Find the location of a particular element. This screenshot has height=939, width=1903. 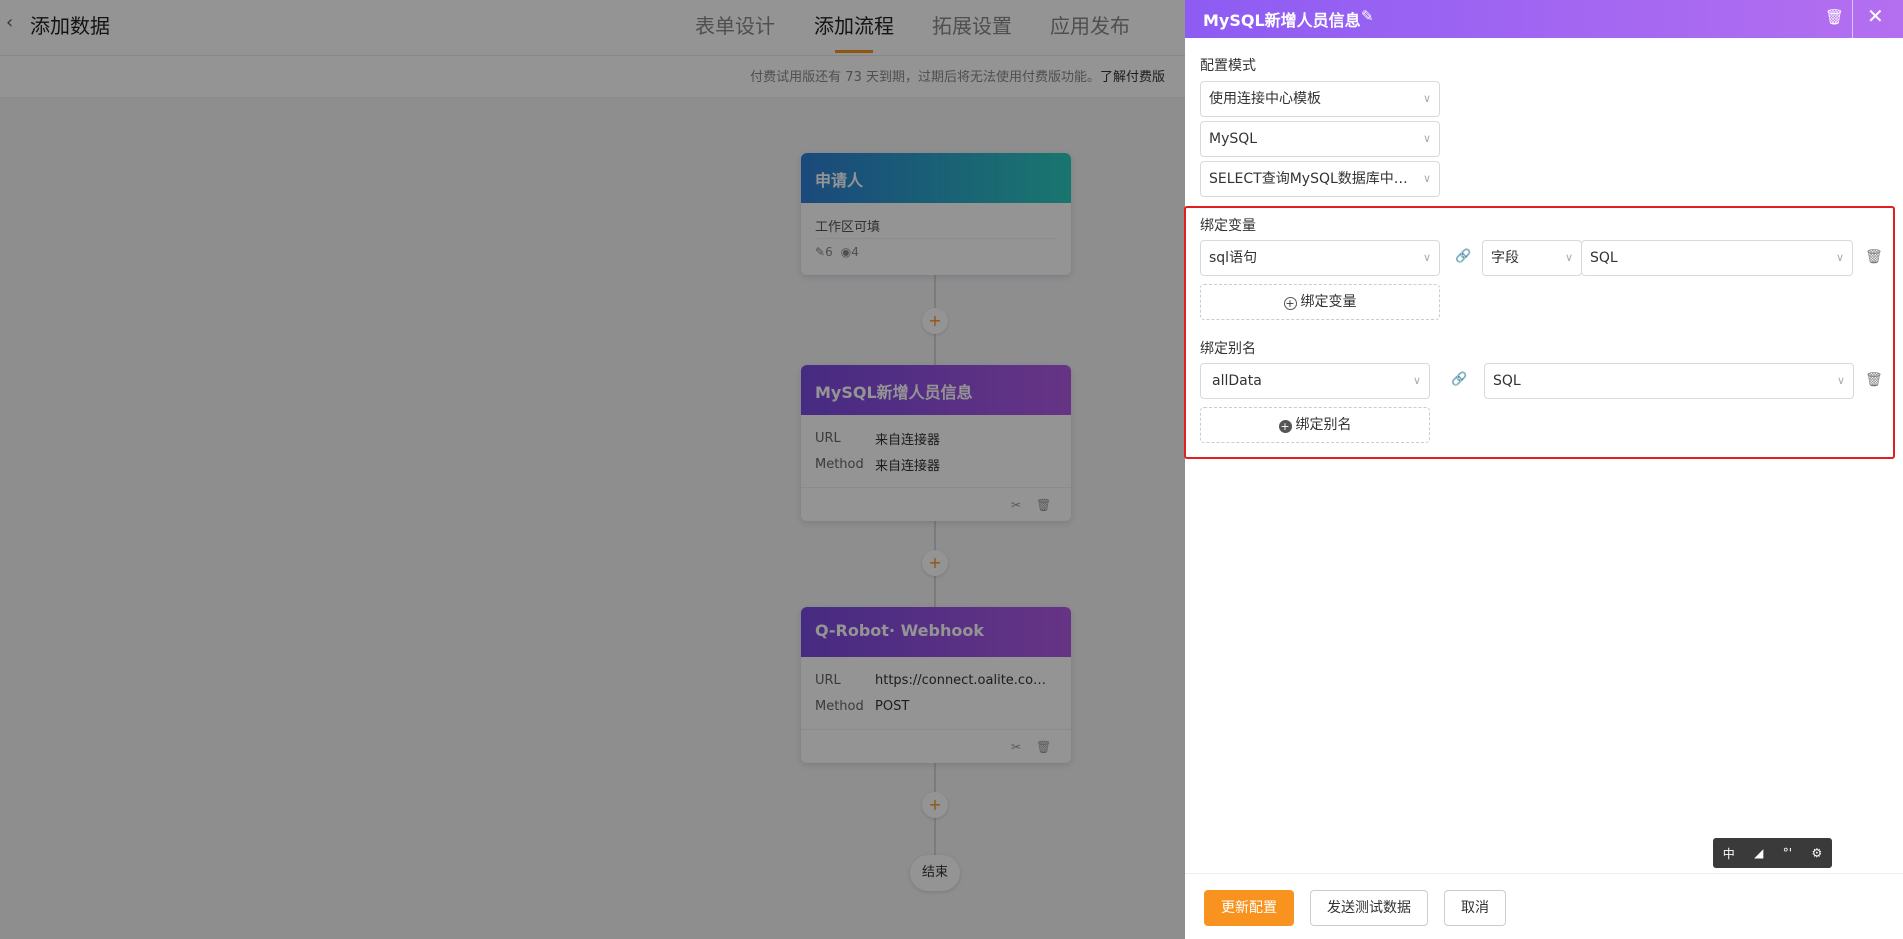

moon-icon: ◢ is located at coordinates (1758, 853).